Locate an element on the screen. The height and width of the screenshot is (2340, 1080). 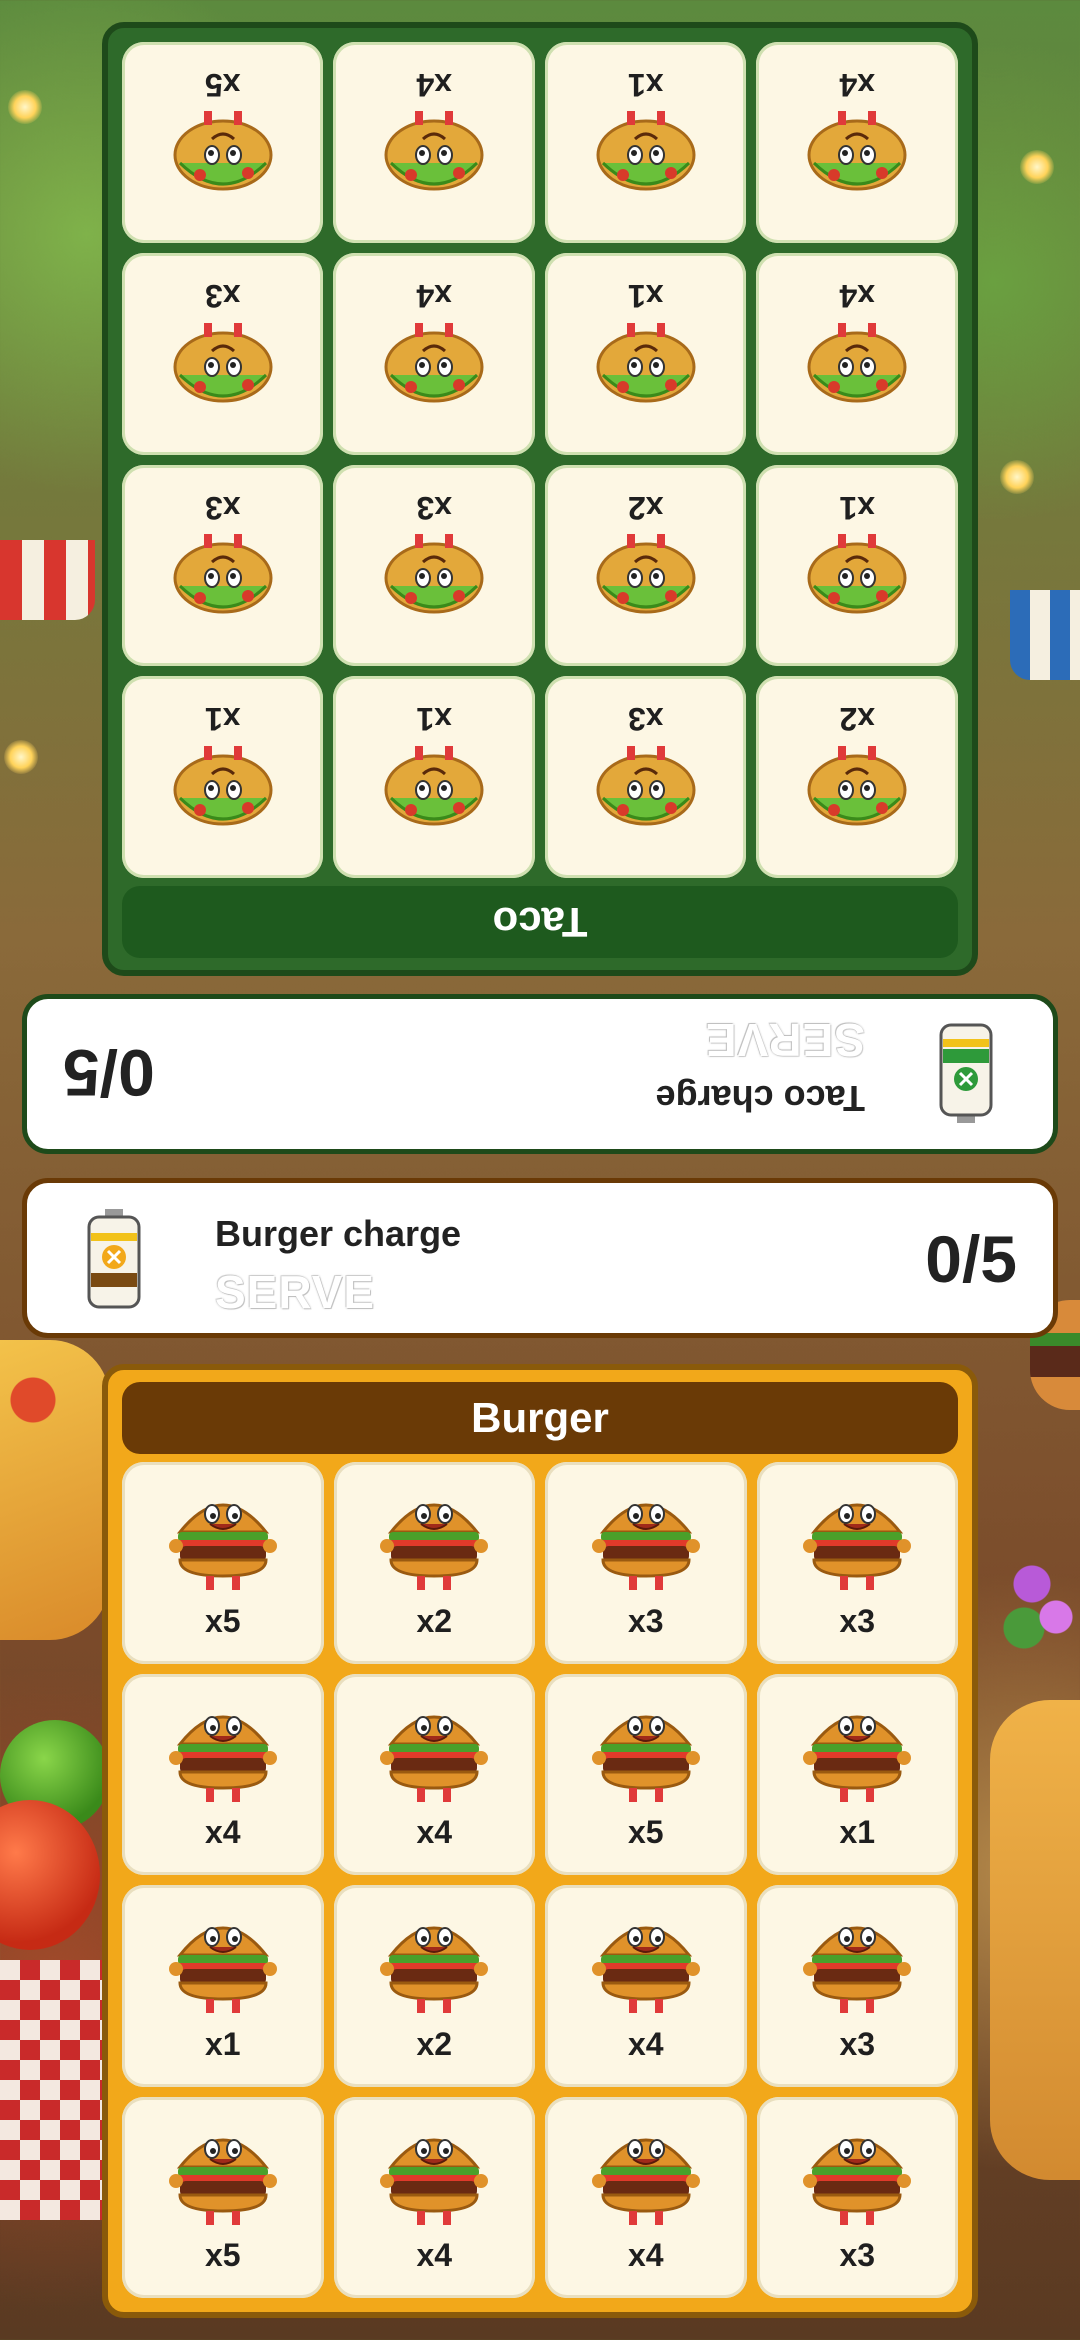
burger-card-count: x3 is located at coordinates (645, 1620).